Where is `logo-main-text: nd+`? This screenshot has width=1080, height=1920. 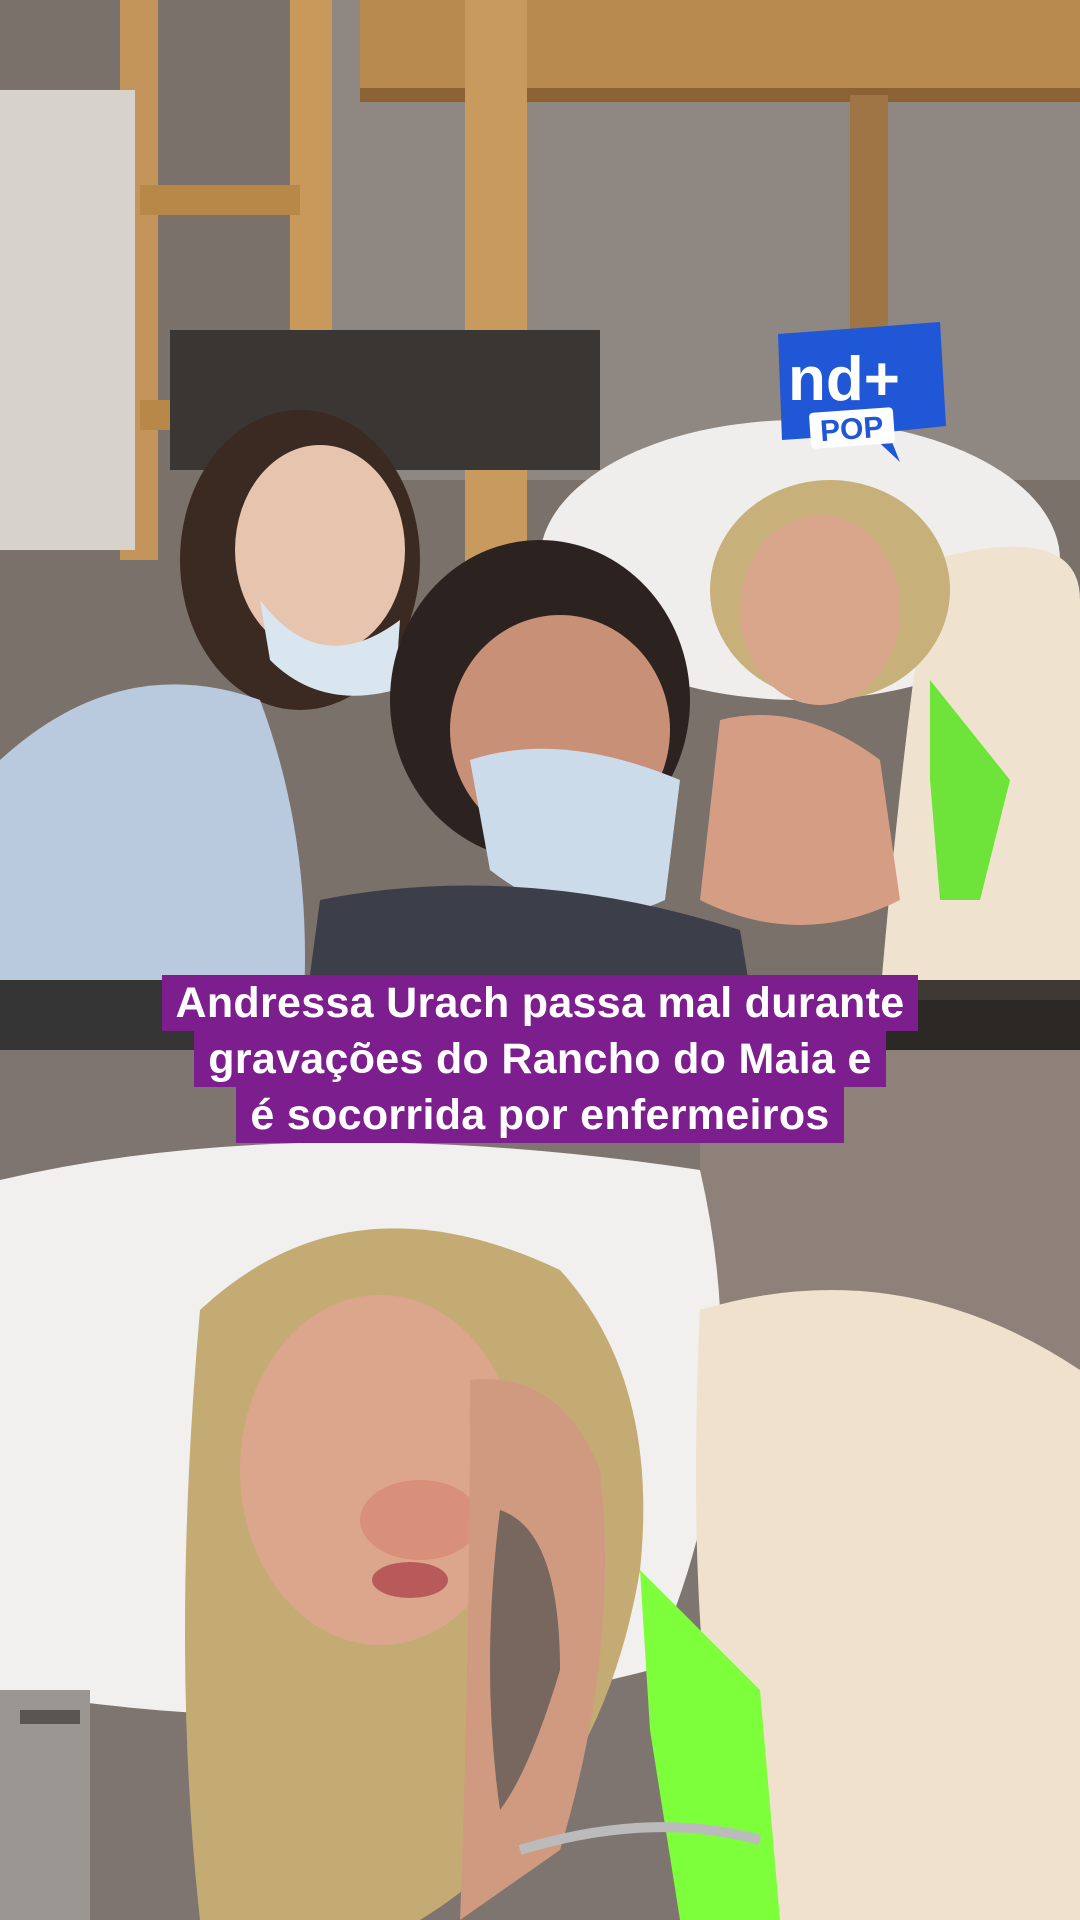
logo-main-text: nd+ is located at coordinates (844, 379).